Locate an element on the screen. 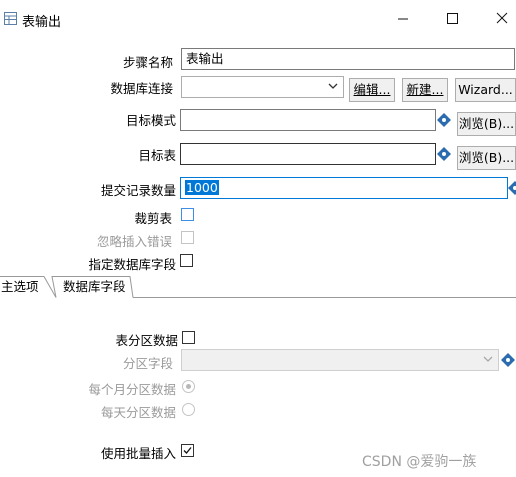 Image resolution: width=516 pixels, height=477 pixels. step-name-input: 表输出 is located at coordinates (348, 59).